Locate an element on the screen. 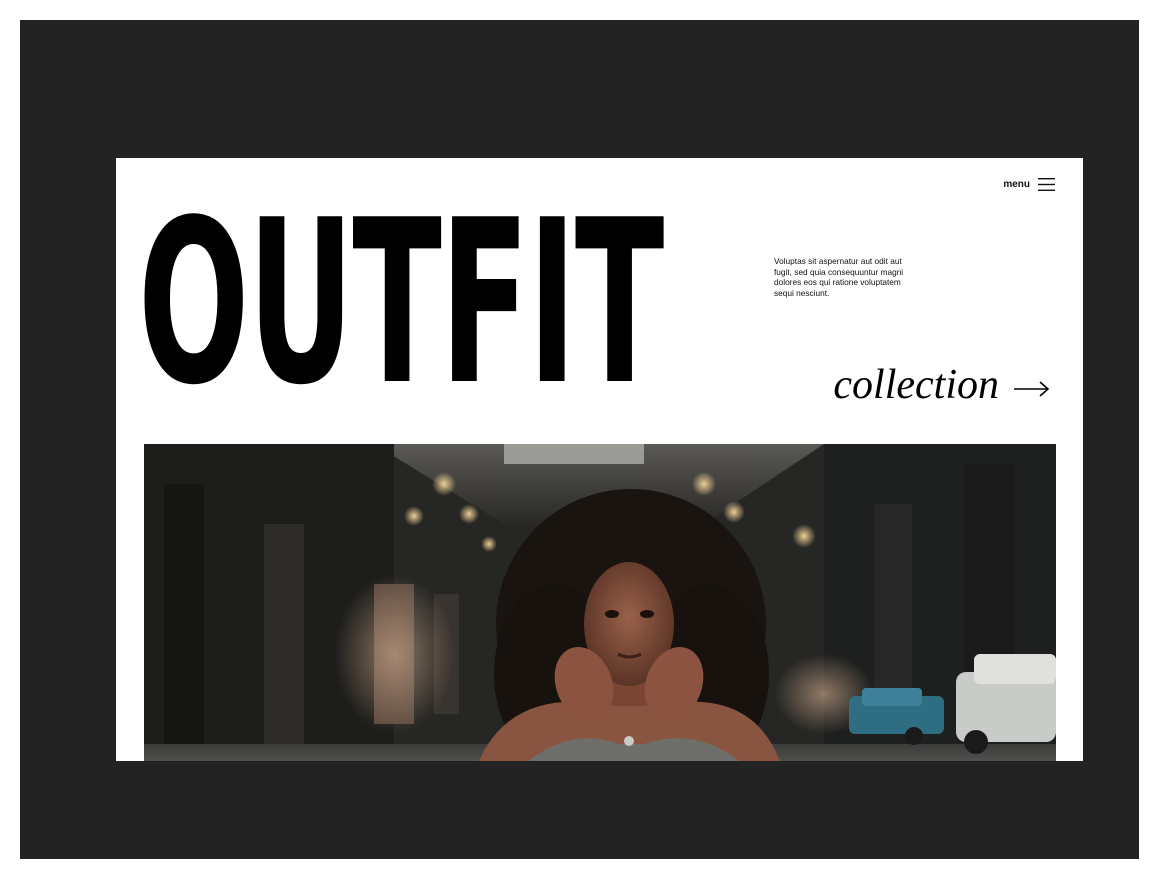  hamburger-icon is located at coordinates (1046, 184).